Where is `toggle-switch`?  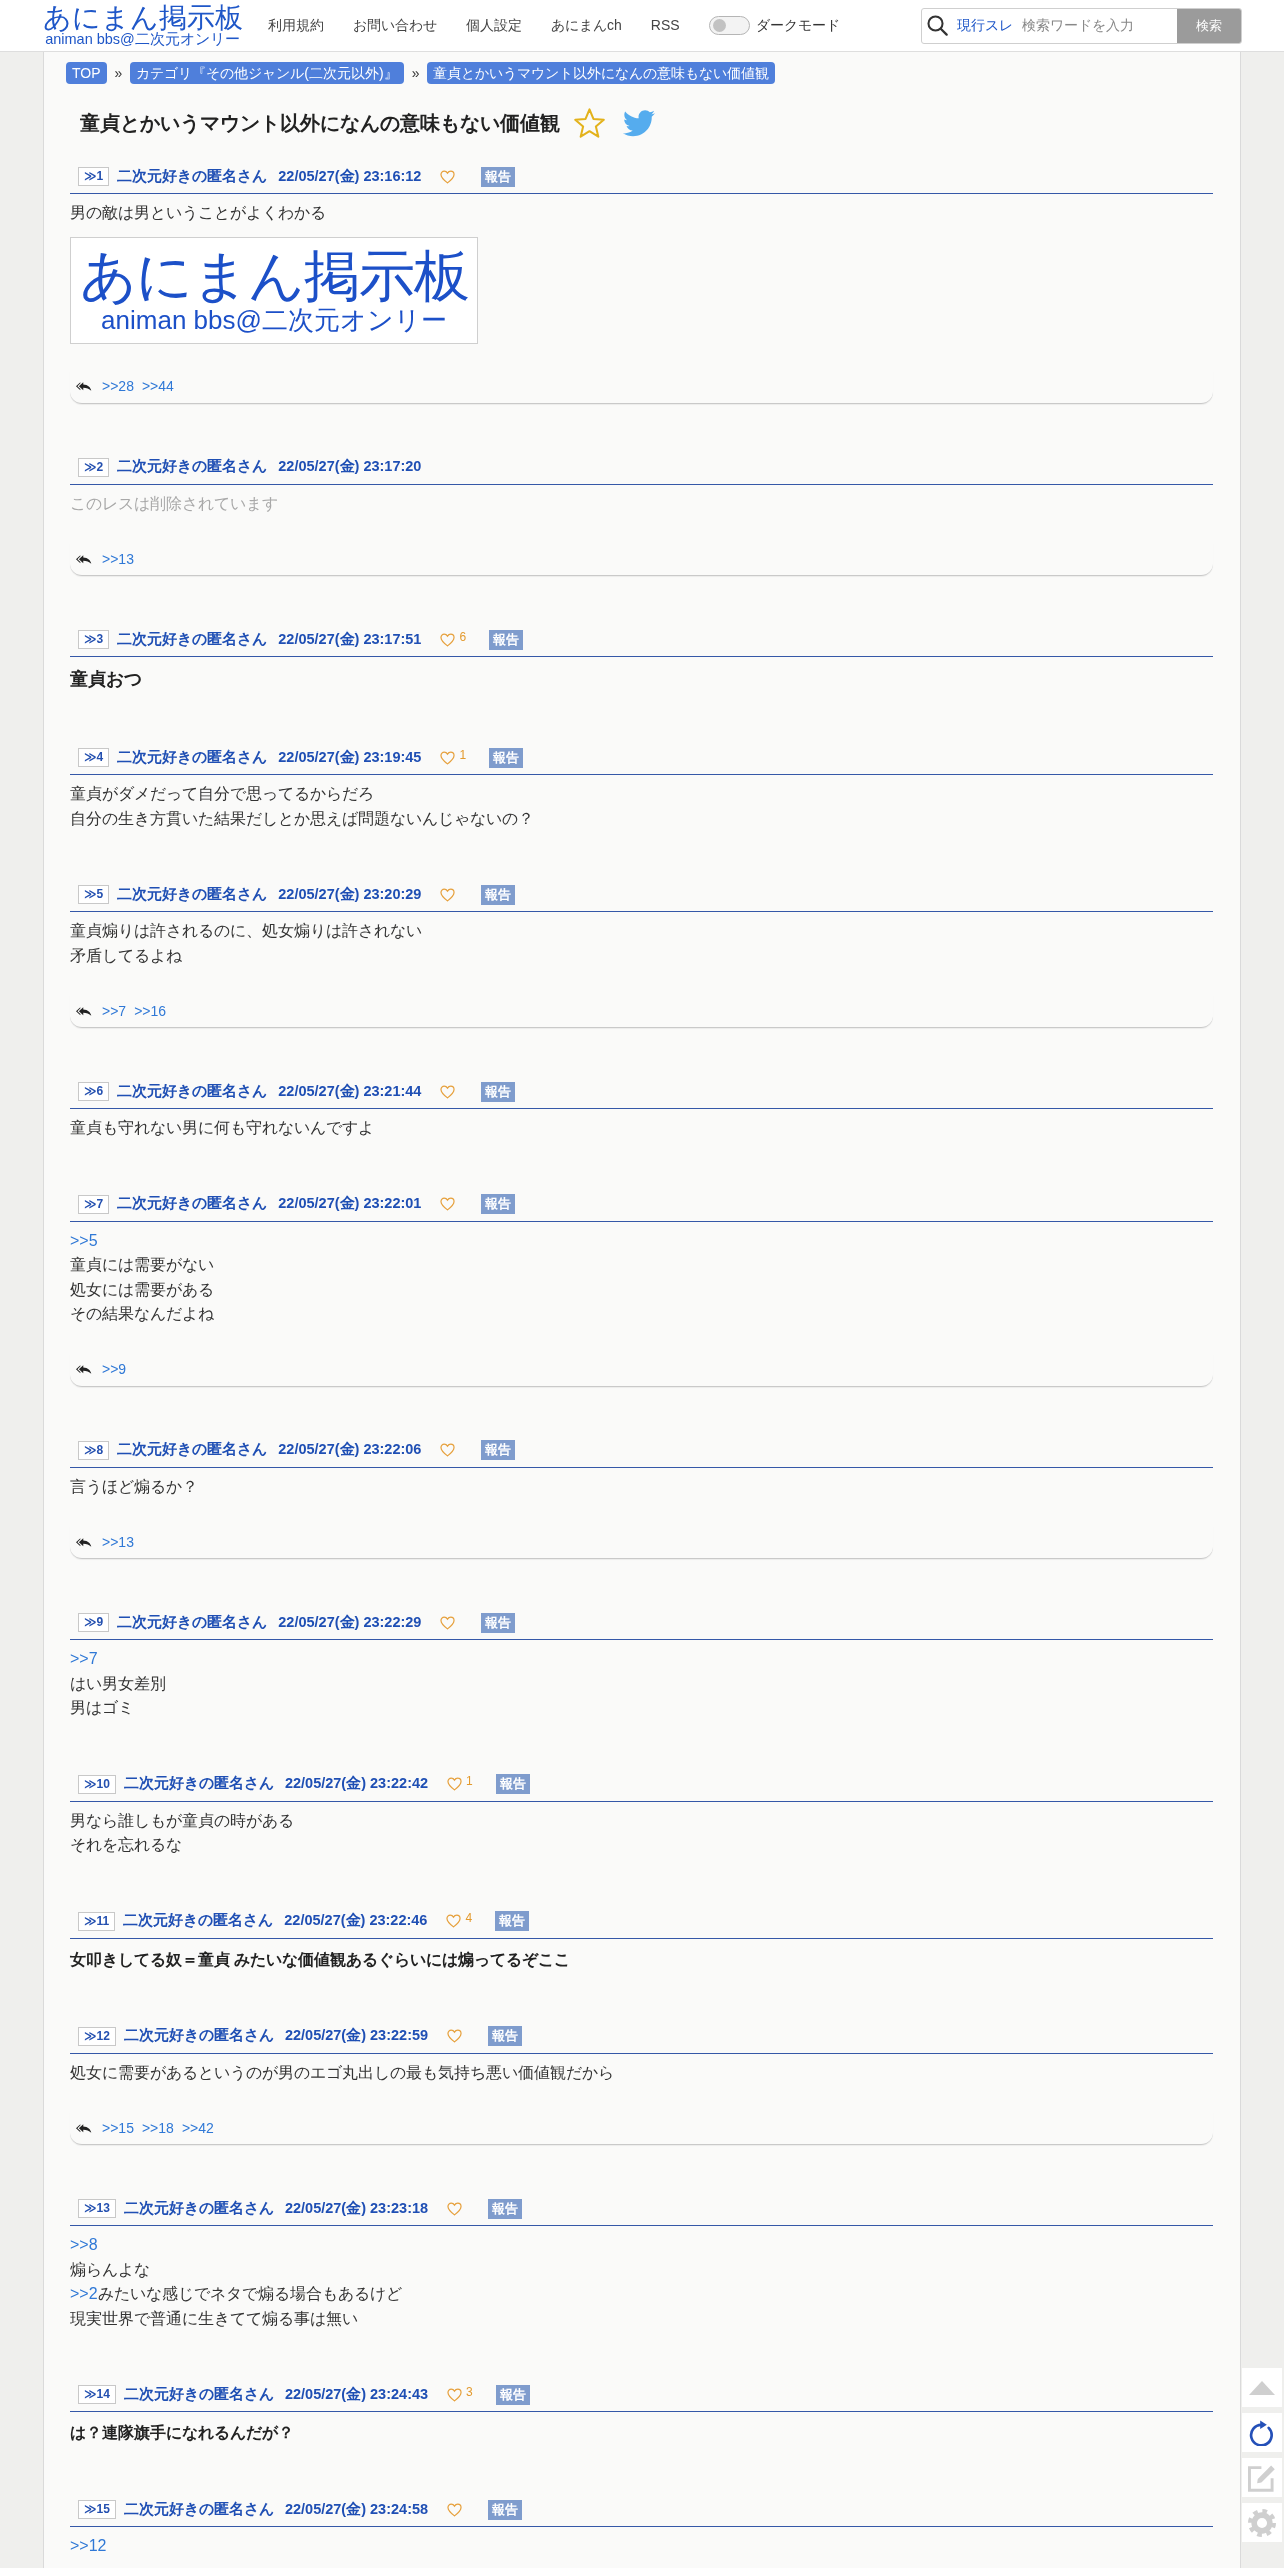 toggle-switch is located at coordinates (729, 25).